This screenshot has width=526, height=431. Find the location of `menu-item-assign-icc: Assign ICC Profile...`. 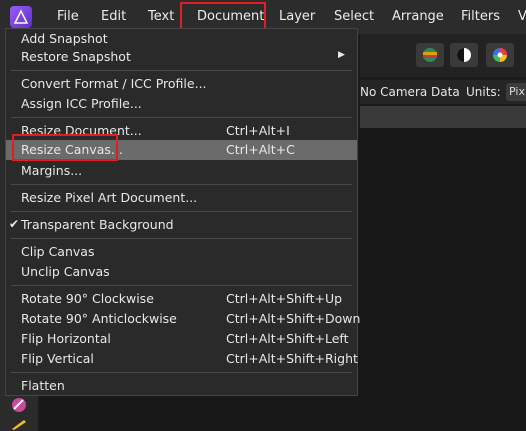

menu-item-assign-icc: Assign ICC Profile... is located at coordinates (181, 104).